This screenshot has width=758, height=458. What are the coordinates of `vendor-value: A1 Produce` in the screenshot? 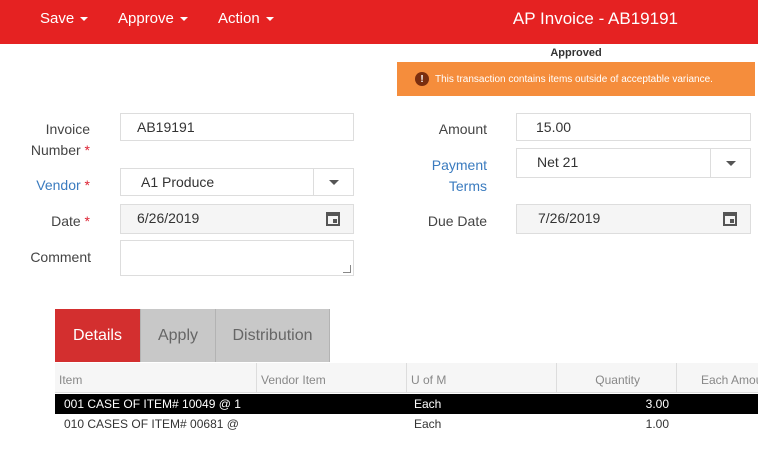 It's located at (178, 182).